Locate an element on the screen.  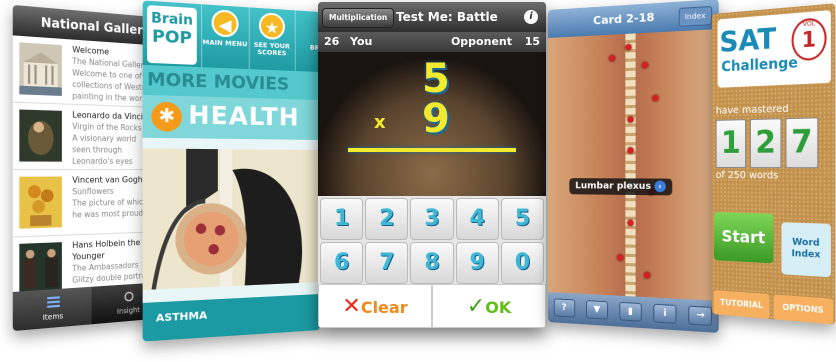
ok-button: ✓OK is located at coordinates (489, 306).